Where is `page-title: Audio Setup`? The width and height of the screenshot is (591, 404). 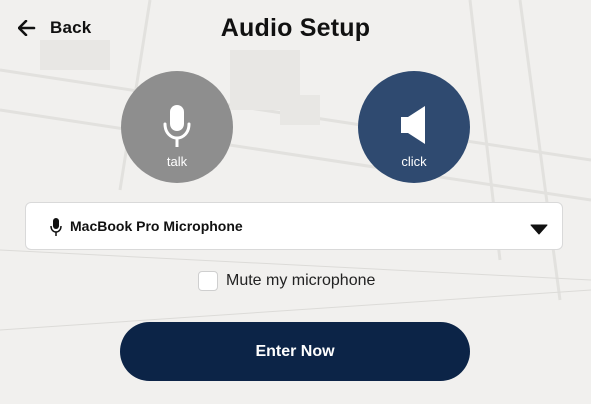 page-title: Audio Setup is located at coordinates (295, 28).